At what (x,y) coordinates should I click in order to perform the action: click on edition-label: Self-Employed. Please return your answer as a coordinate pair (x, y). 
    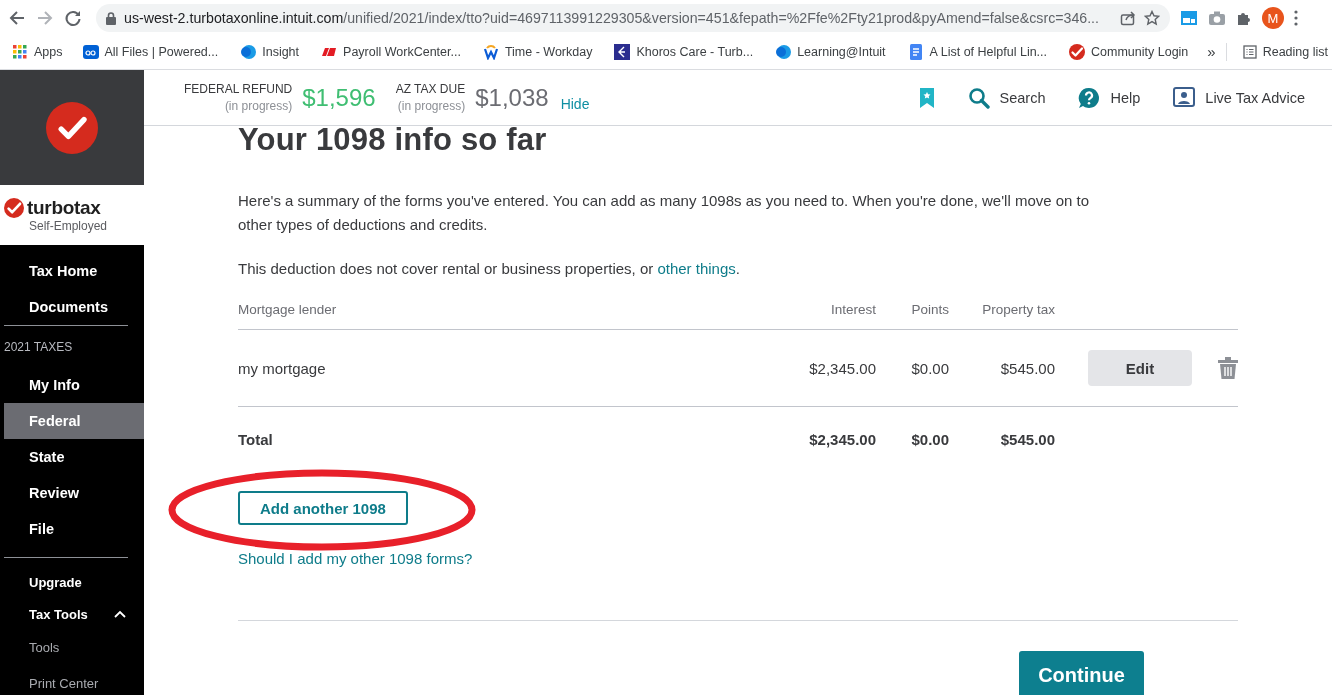
    Looking at the image, I should click on (68, 226).